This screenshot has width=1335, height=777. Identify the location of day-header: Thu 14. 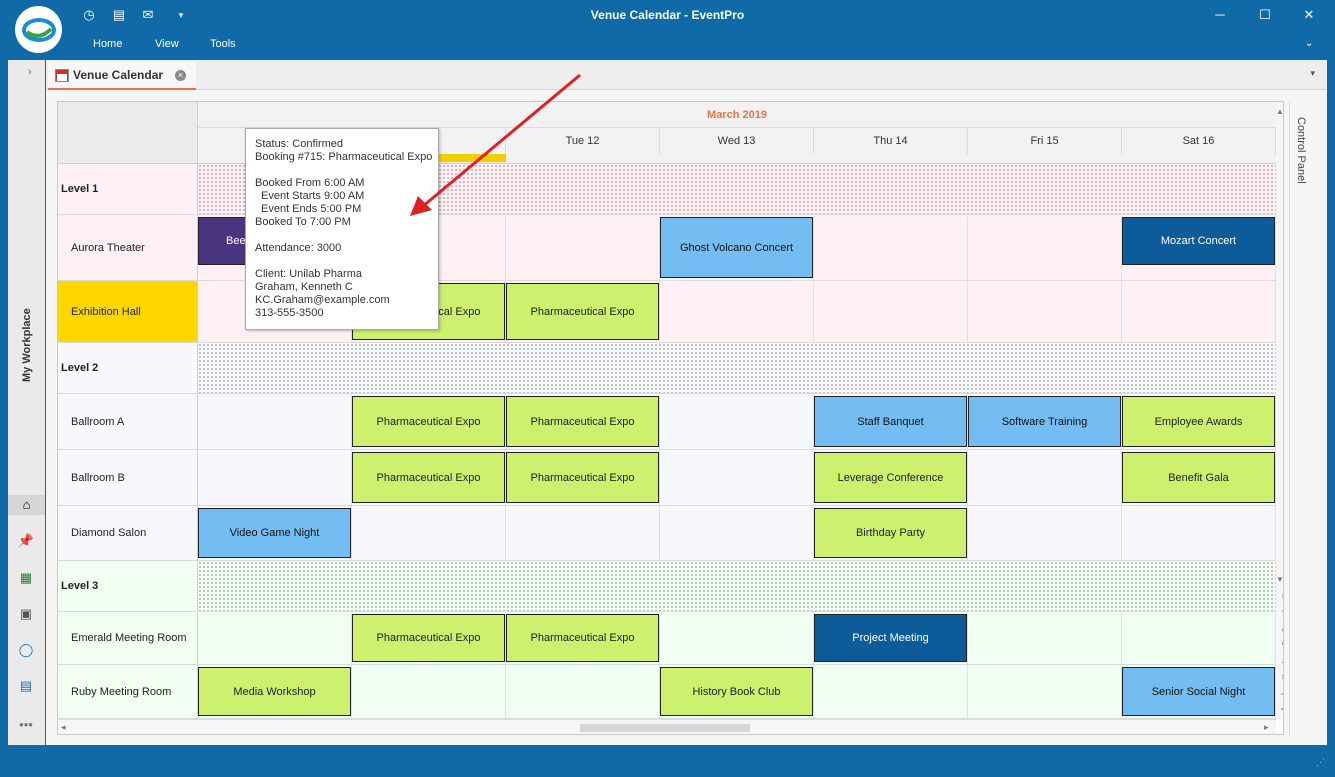
(891, 141).